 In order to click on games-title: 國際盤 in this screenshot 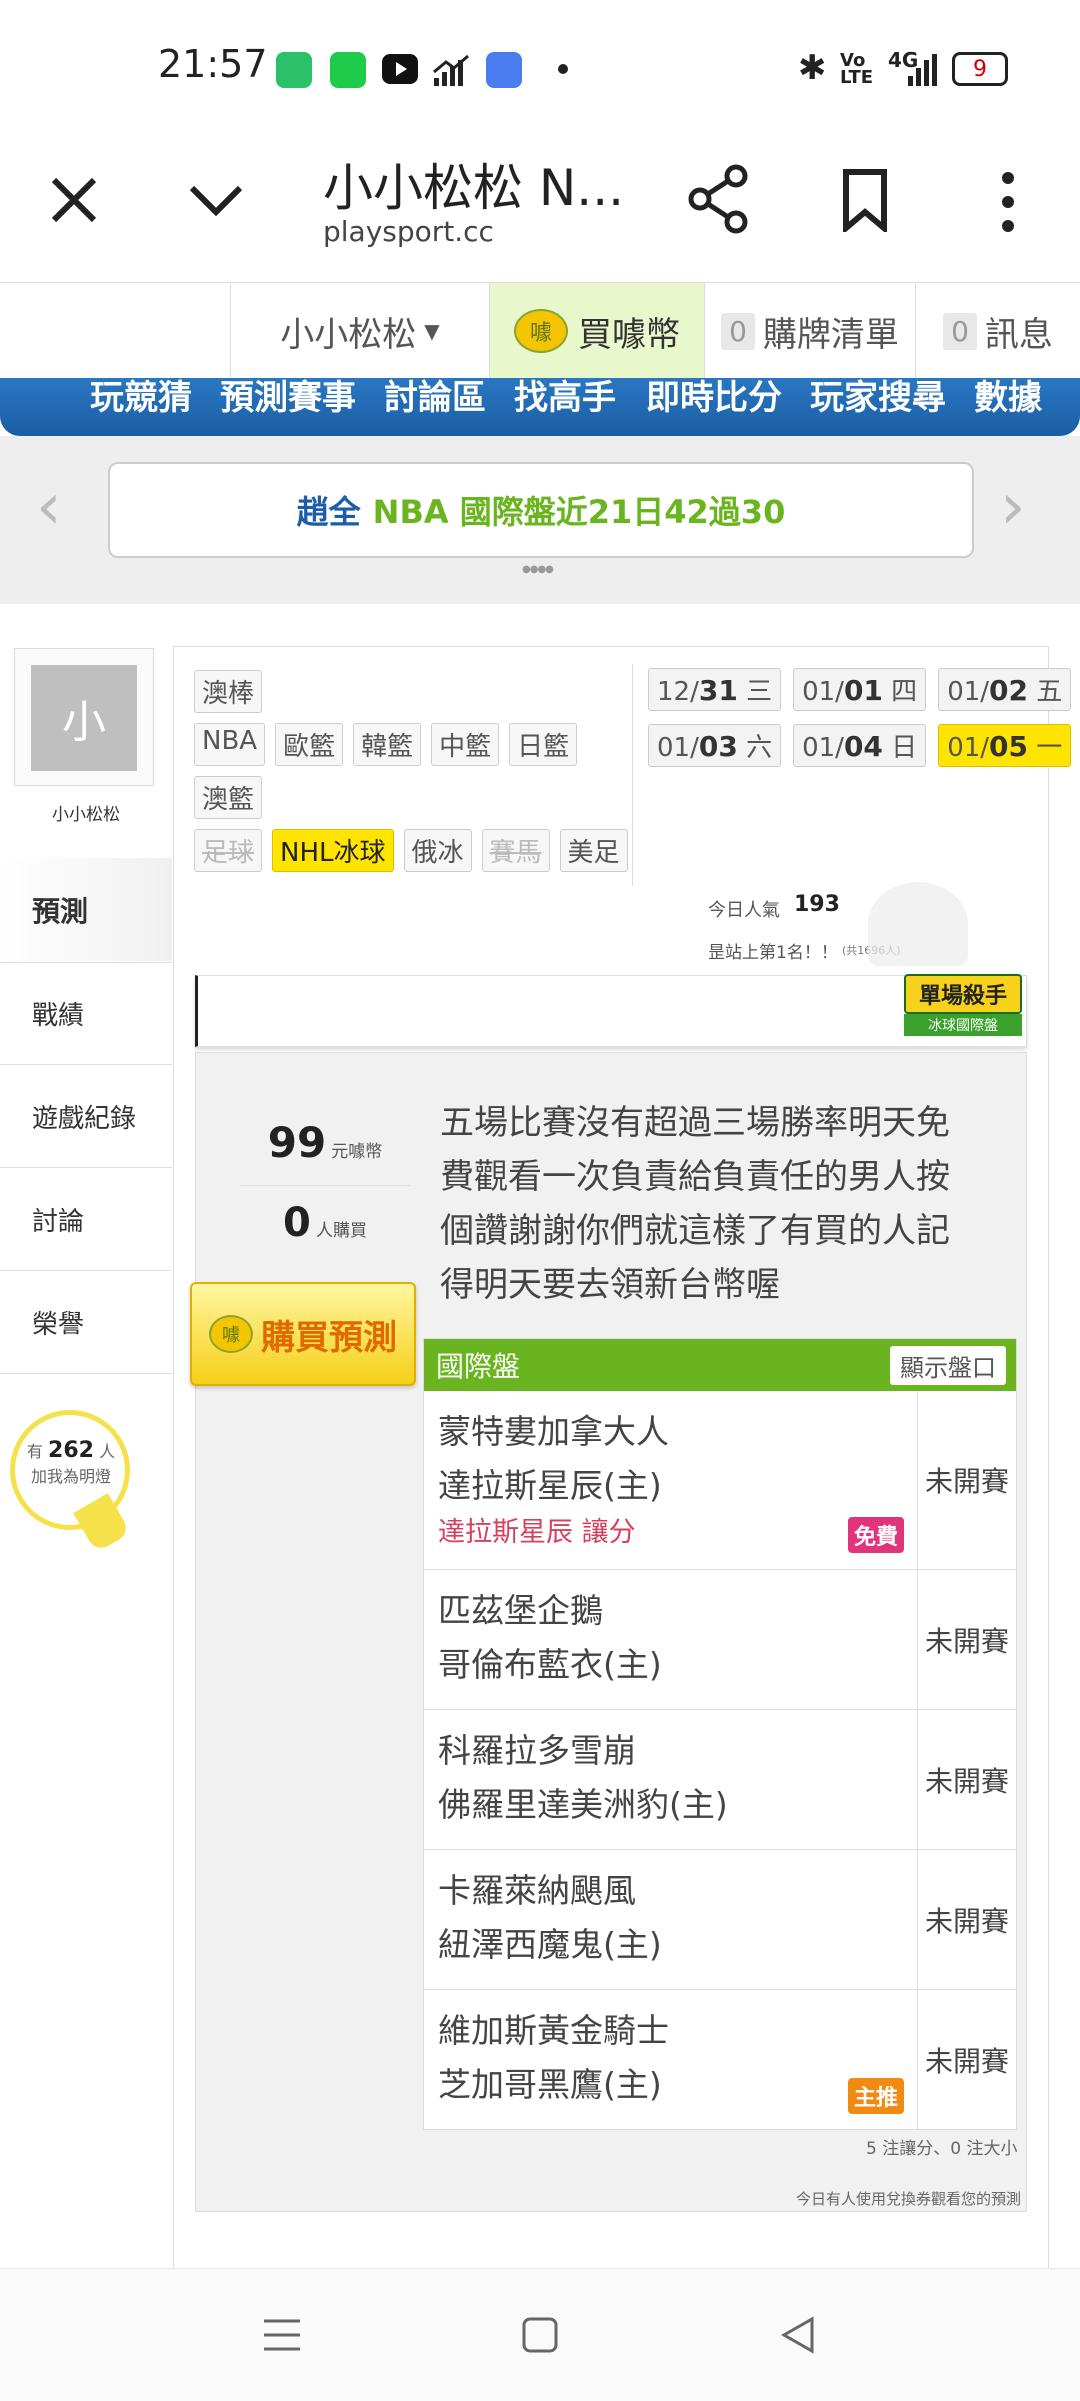, I will do `click(478, 1366)`.